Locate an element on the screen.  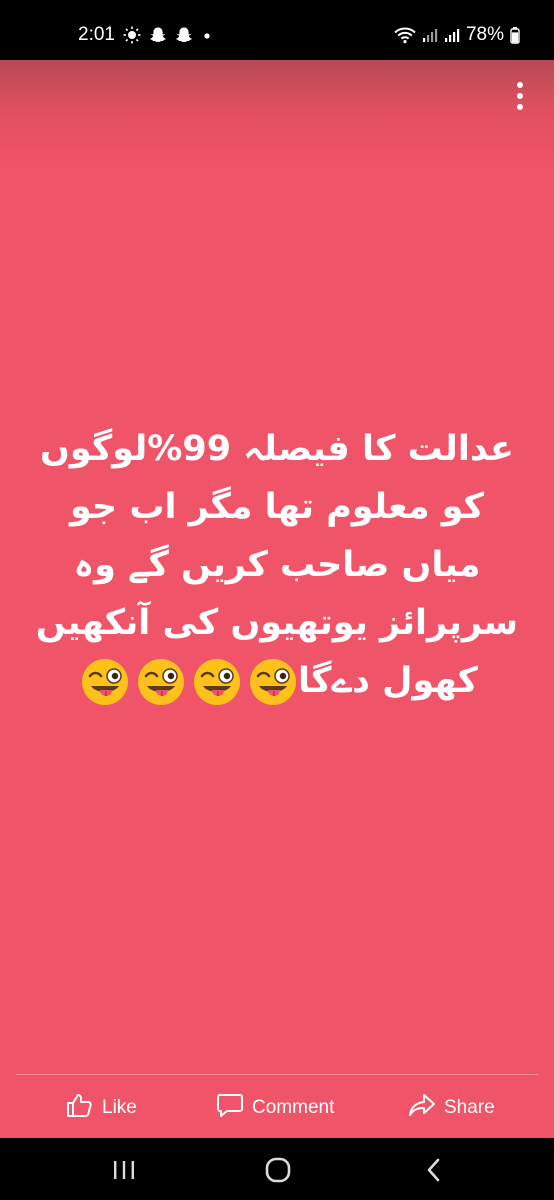
battery-text: 78% is located at coordinates (484, 34).